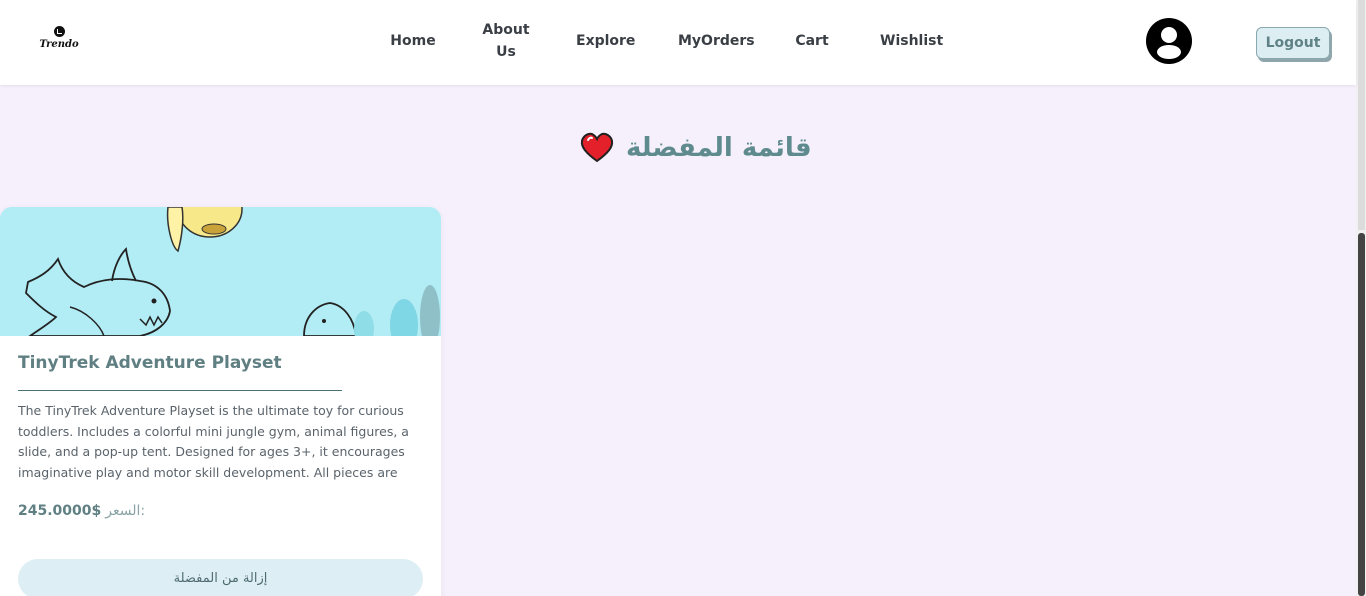  What do you see at coordinates (220, 577) in the screenshot?
I see `remove-from-wishlist-button: إزالة من المفضلة` at bounding box center [220, 577].